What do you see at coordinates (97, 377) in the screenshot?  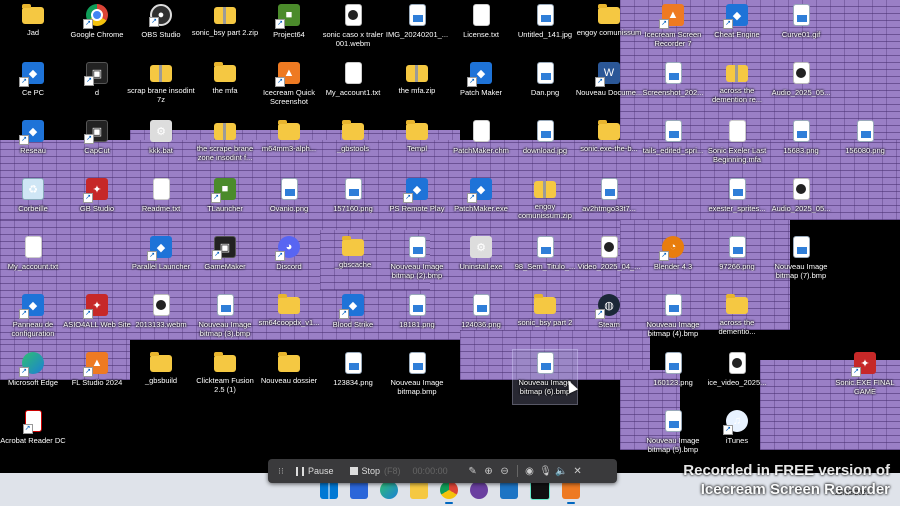 I see `desktop-icon: ▲FL Studio 2024` at bounding box center [97, 377].